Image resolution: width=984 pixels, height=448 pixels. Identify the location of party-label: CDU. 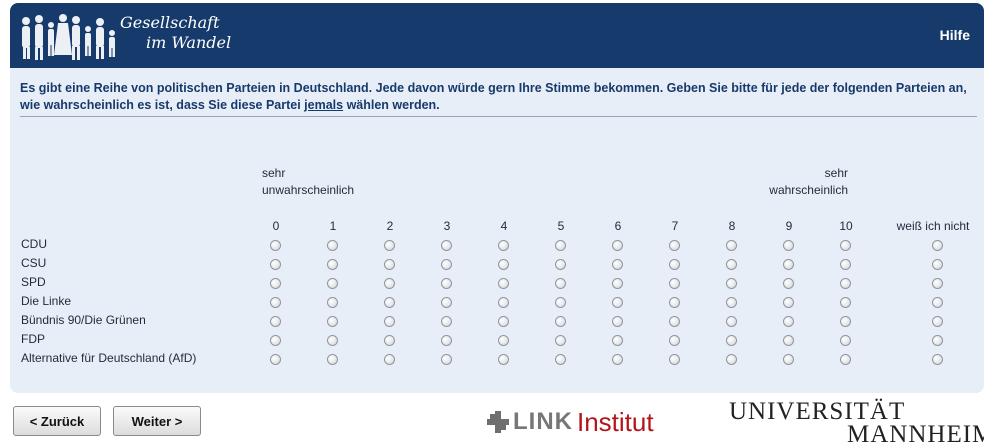
(34, 244).